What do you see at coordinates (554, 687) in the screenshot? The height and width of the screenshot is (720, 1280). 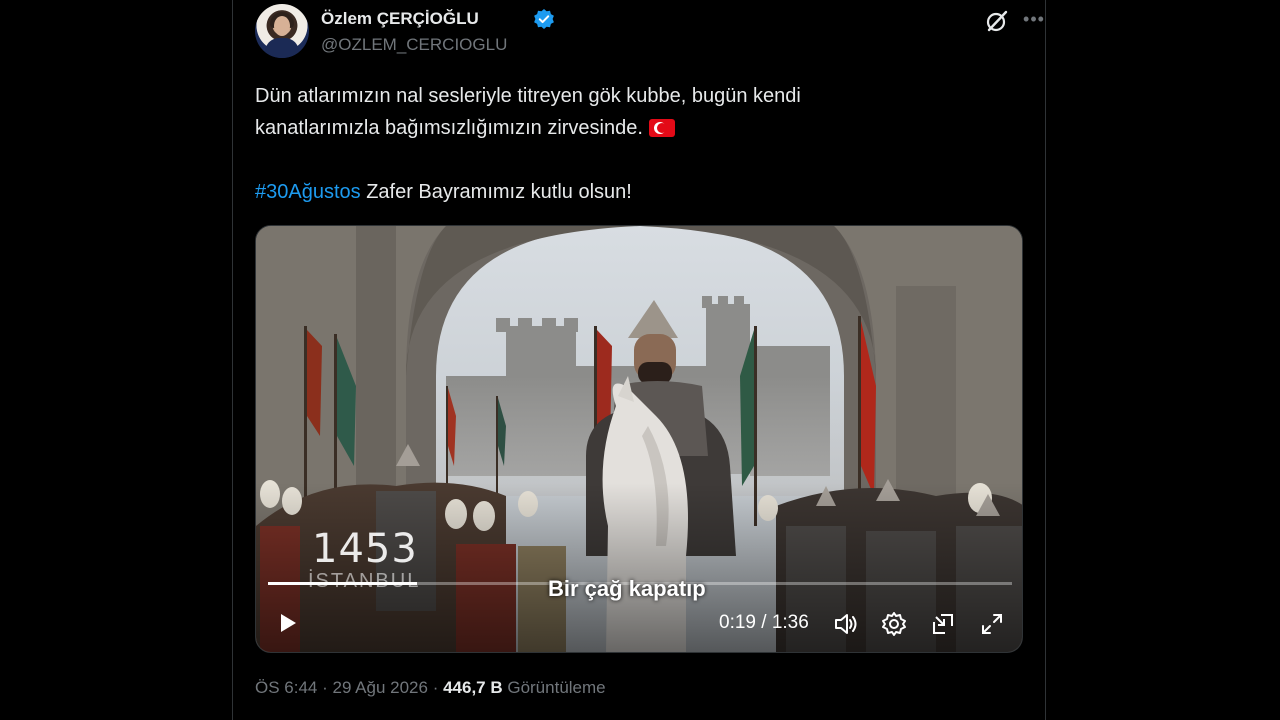 I see `views-label: Görüntüleme` at bounding box center [554, 687].